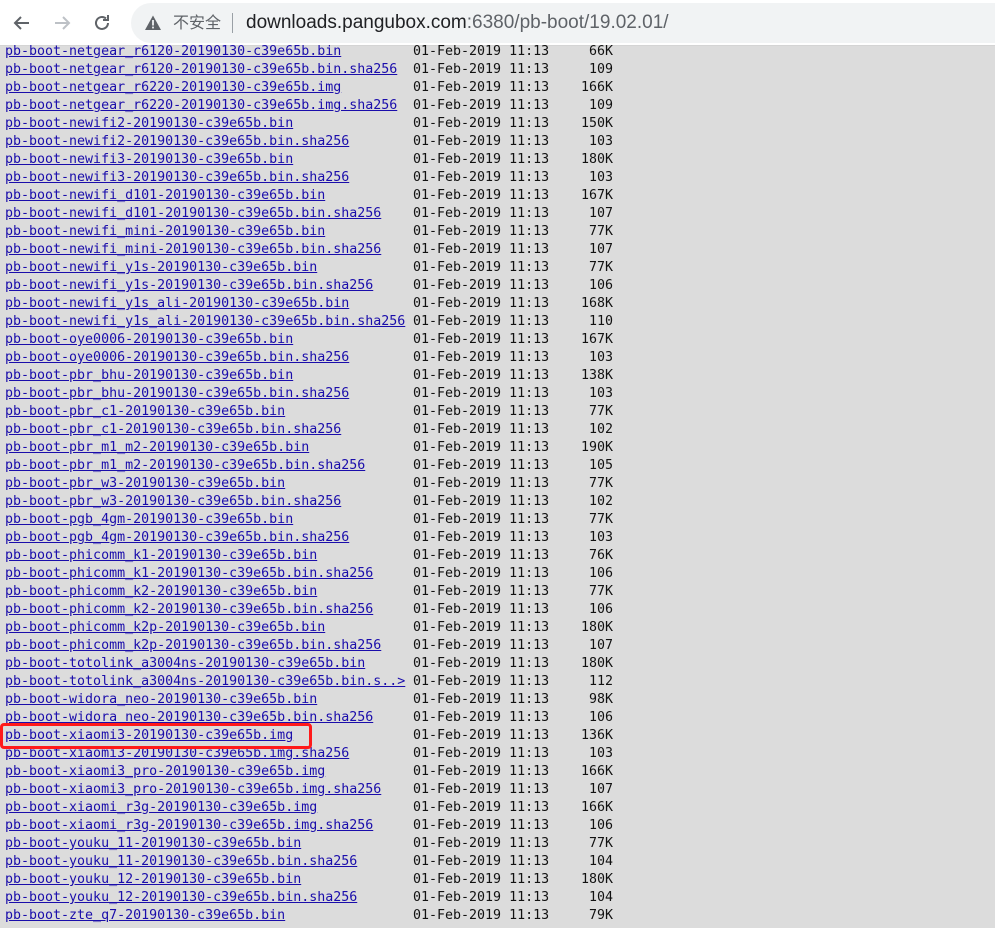  Describe the element at coordinates (600, 177) in the screenshot. I see `file-size: 103` at that location.